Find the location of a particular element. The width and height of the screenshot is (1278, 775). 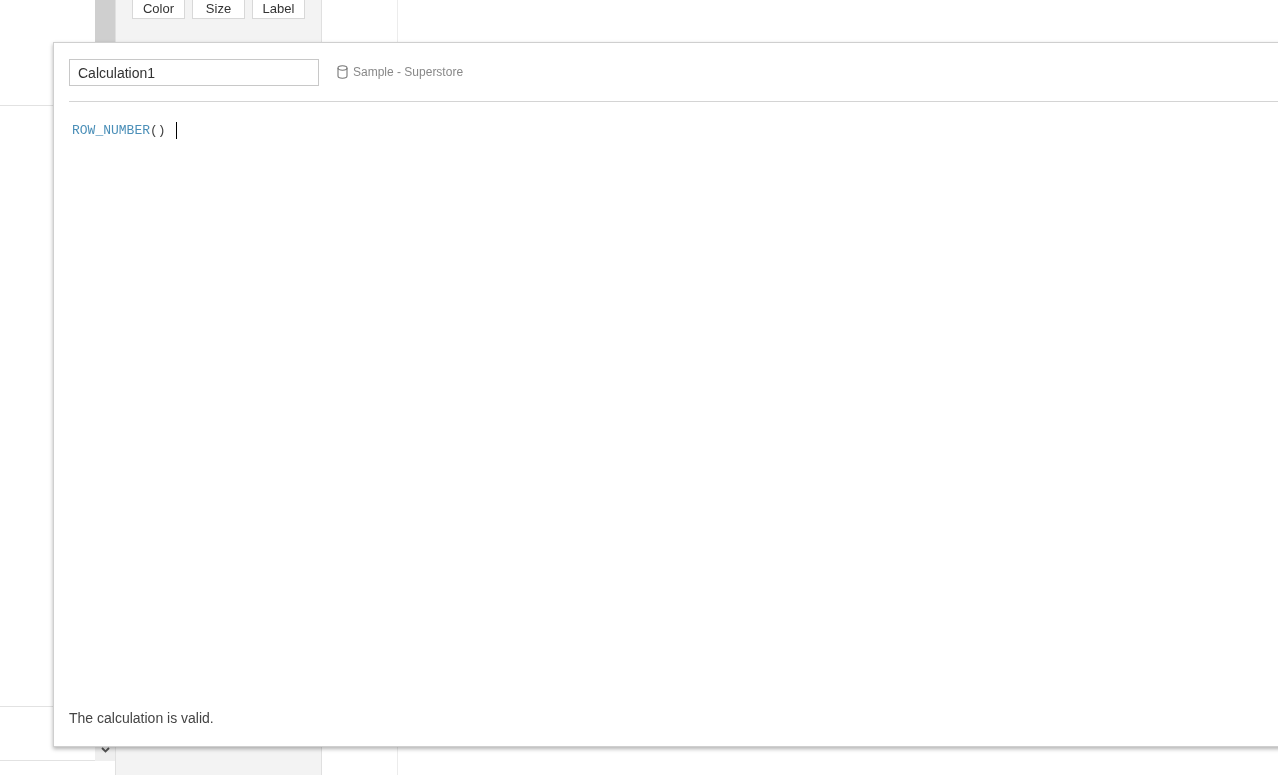

formula-text: ROW_NUMBER() is located at coordinates (123, 130).